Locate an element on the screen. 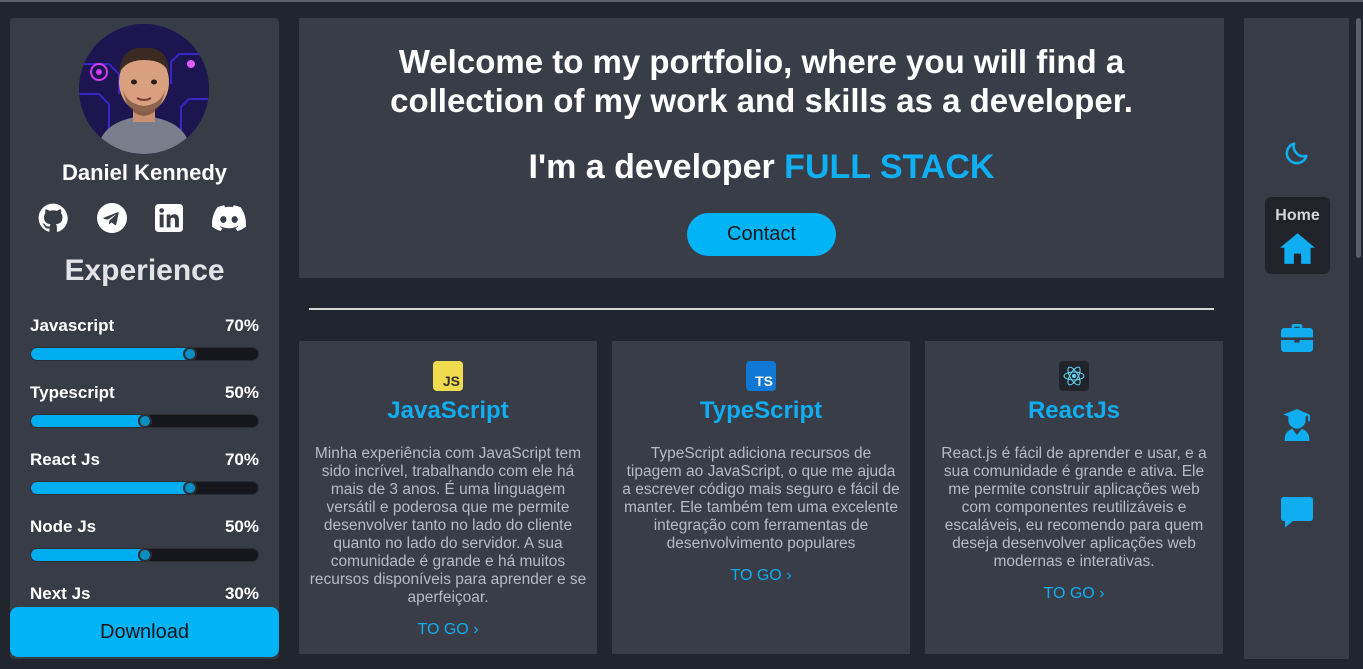  linkedin-icon is located at coordinates (169, 218).